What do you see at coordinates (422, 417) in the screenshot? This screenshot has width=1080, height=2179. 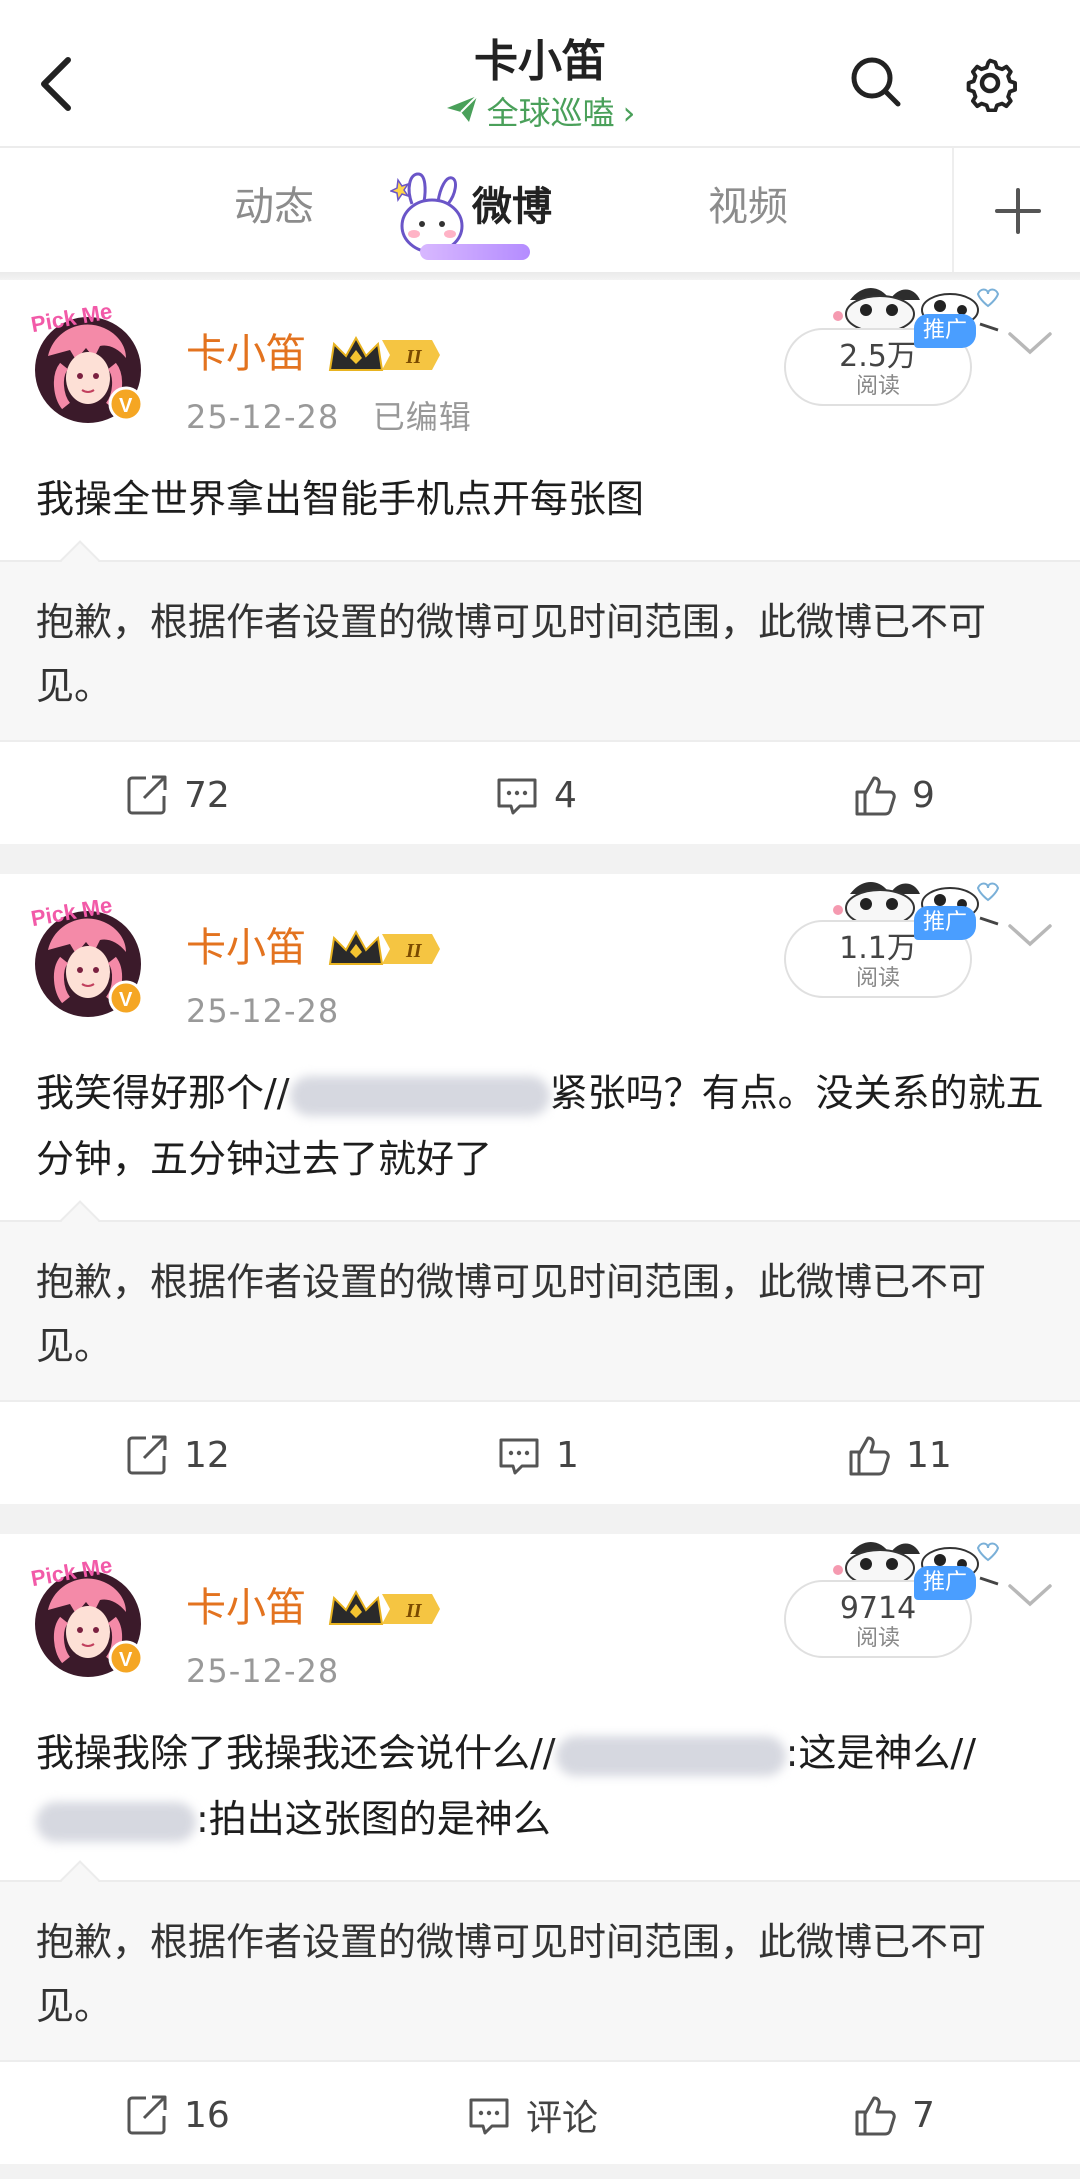 I see `post-edited: 已编辑` at bounding box center [422, 417].